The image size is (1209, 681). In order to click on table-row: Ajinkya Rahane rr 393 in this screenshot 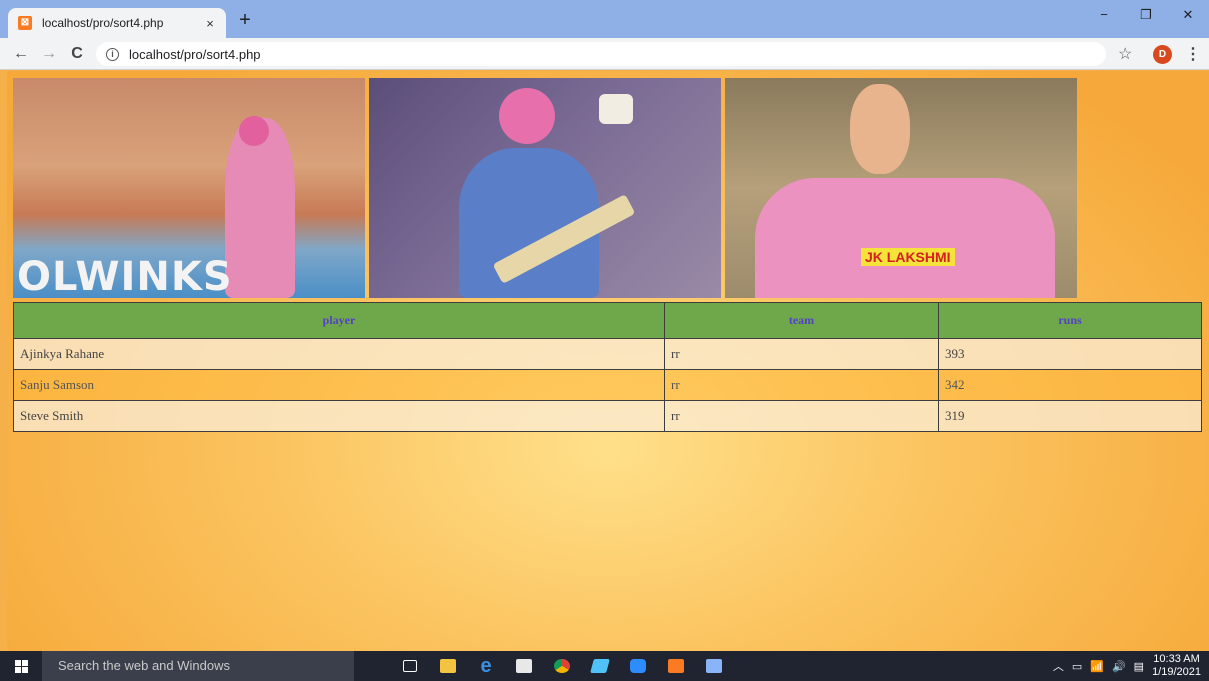, I will do `click(607, 354)`.